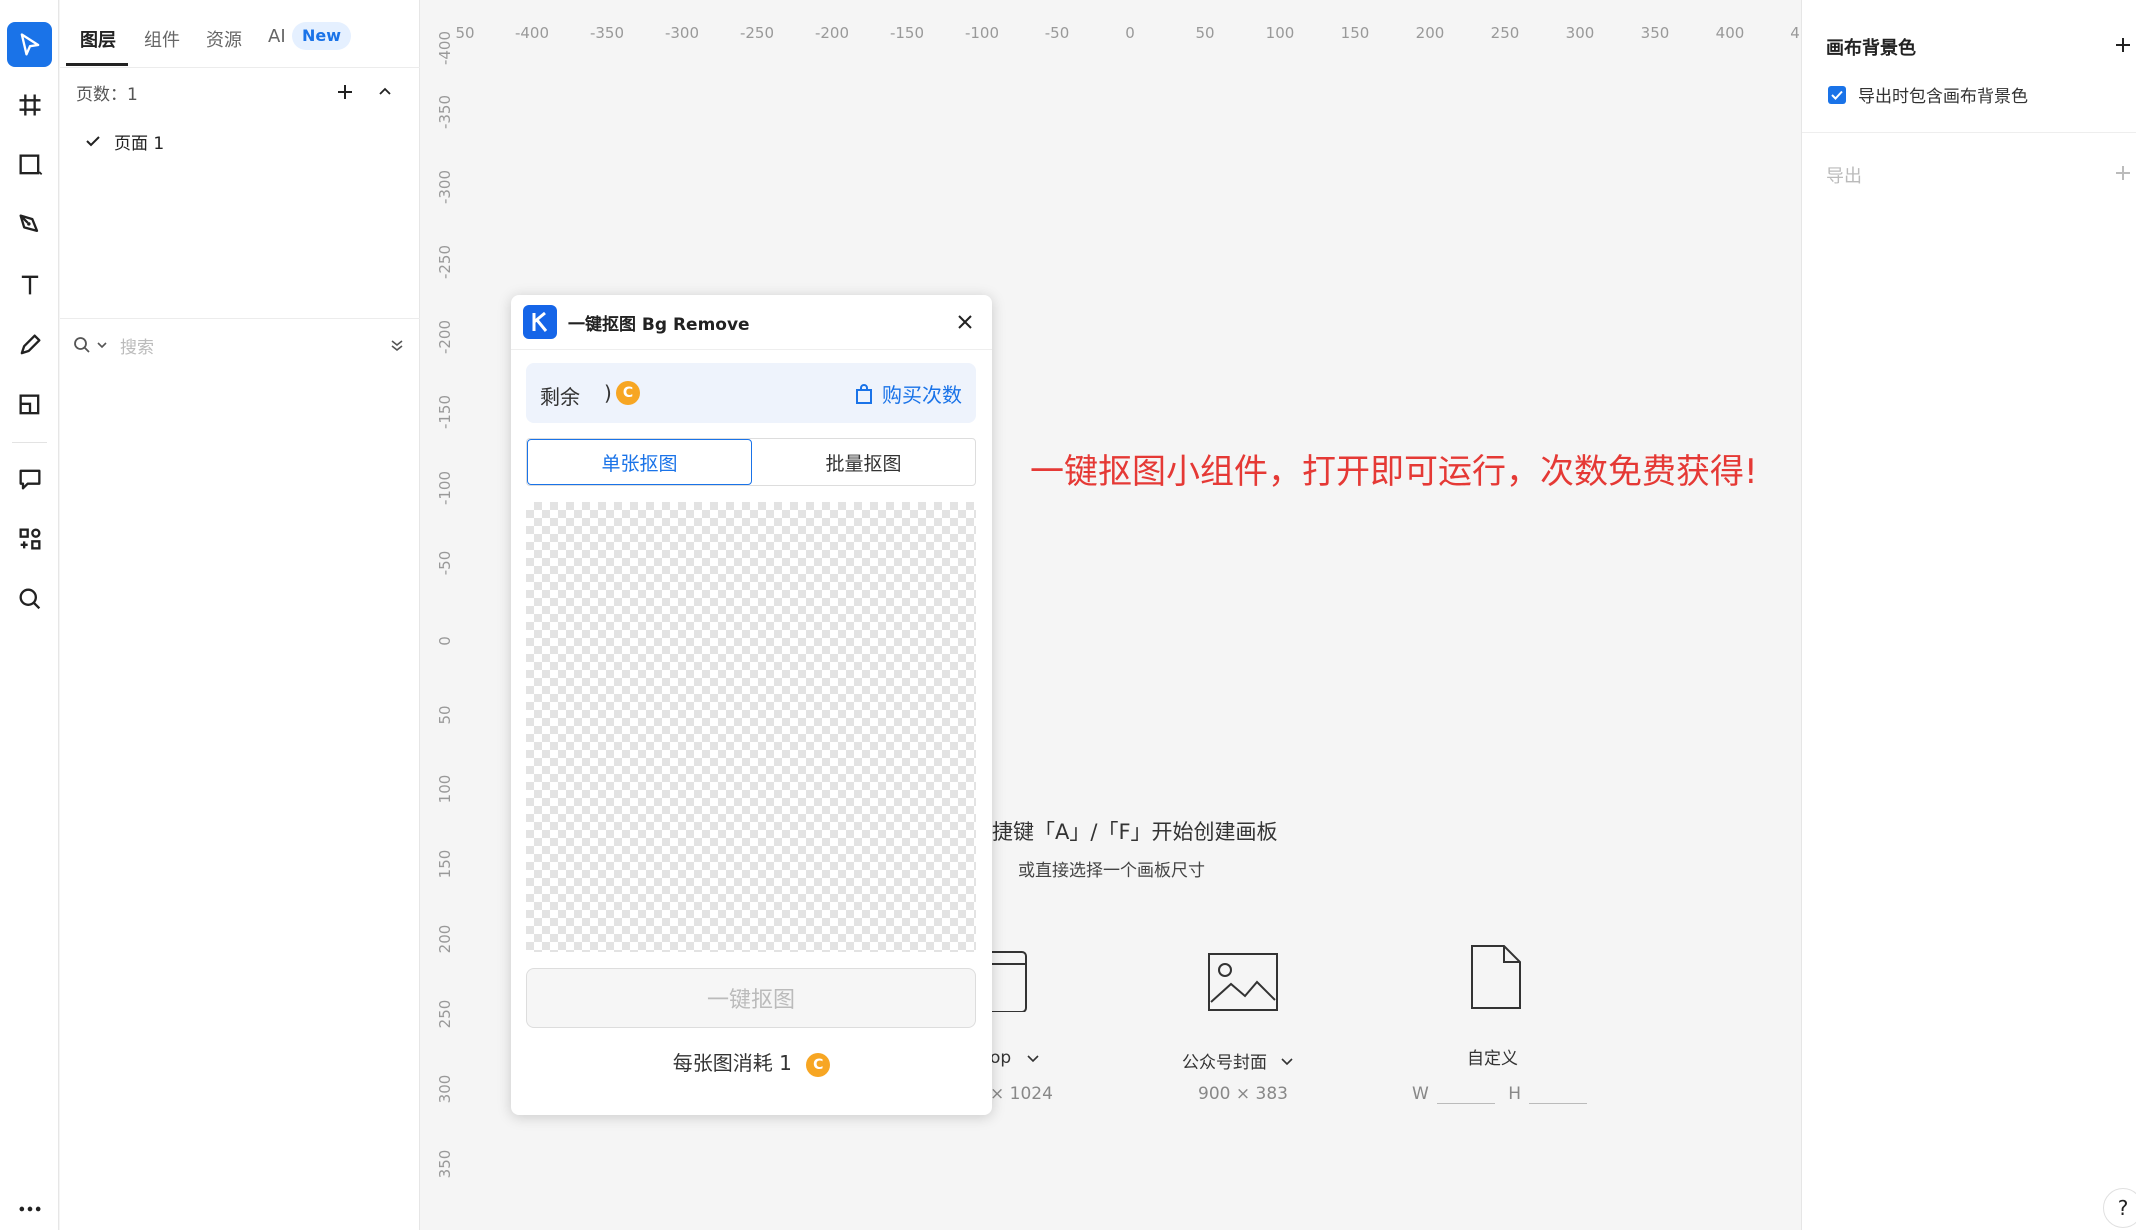  I want to click on tab-ai: AI, so click(277, 36).